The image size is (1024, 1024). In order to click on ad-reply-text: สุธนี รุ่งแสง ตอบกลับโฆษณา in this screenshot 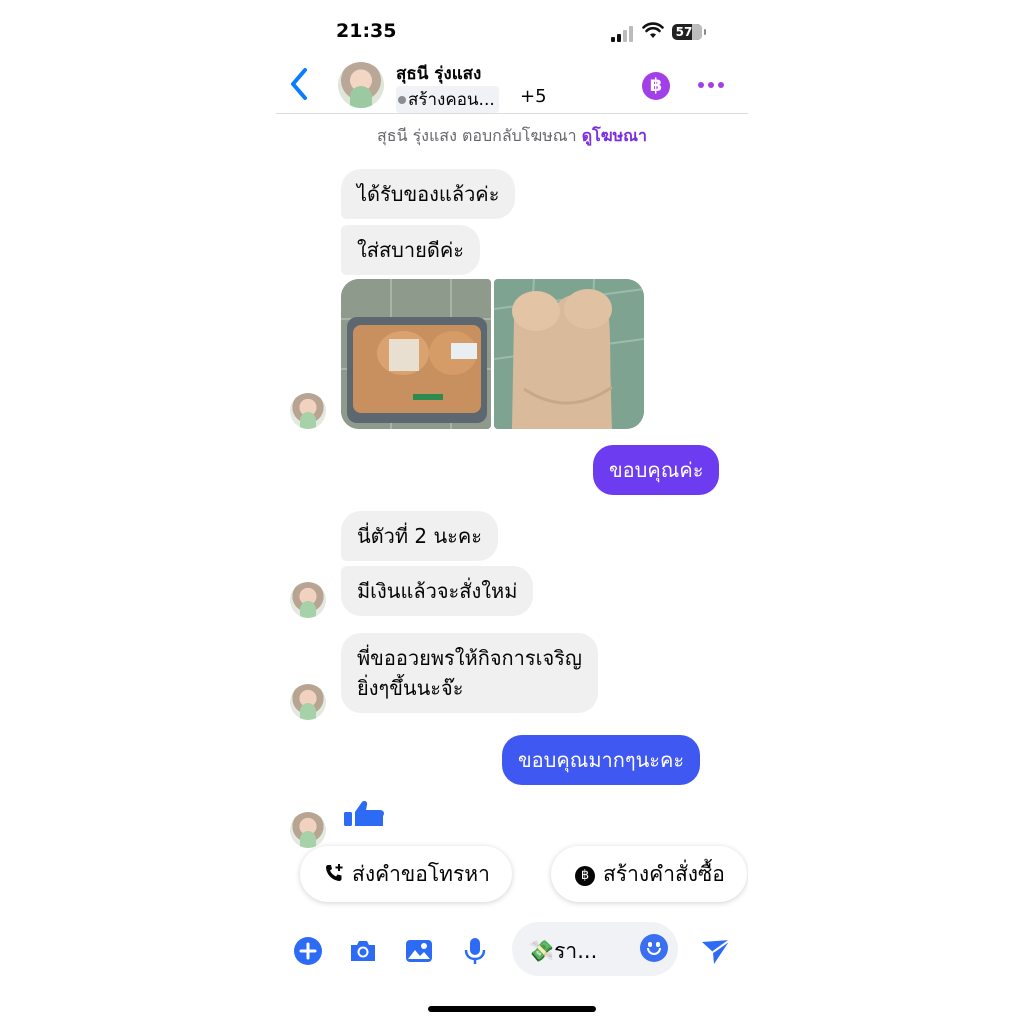, I will do `click(477, 135)`.